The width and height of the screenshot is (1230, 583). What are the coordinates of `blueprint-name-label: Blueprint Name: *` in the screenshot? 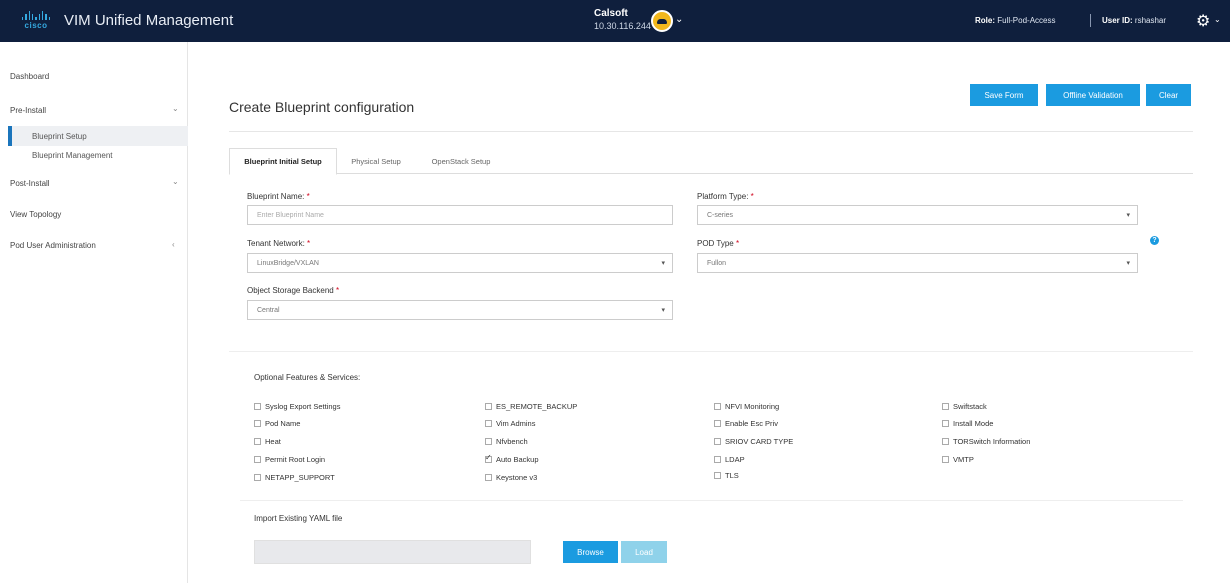 It's located at (278, 196).